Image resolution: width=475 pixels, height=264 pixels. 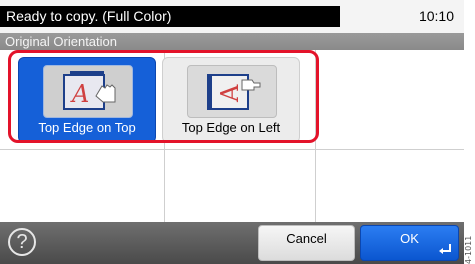 I want to click on status-message: Ready to copy. (Full Color), so click(x=170, y=16).